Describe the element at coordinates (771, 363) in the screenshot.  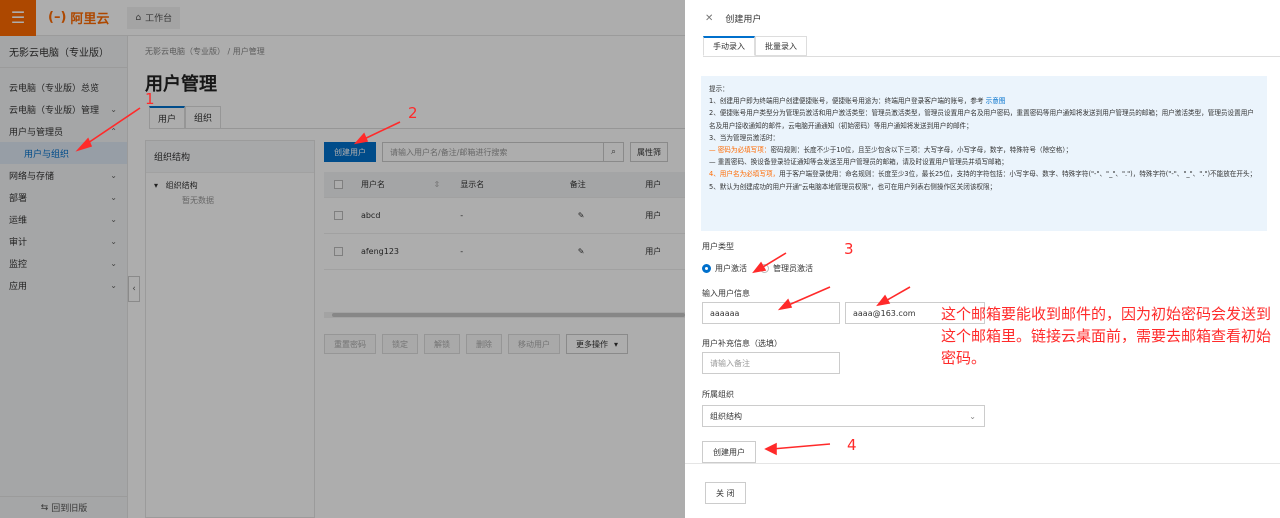
I see `remark-input: 请输入备注` at that location.